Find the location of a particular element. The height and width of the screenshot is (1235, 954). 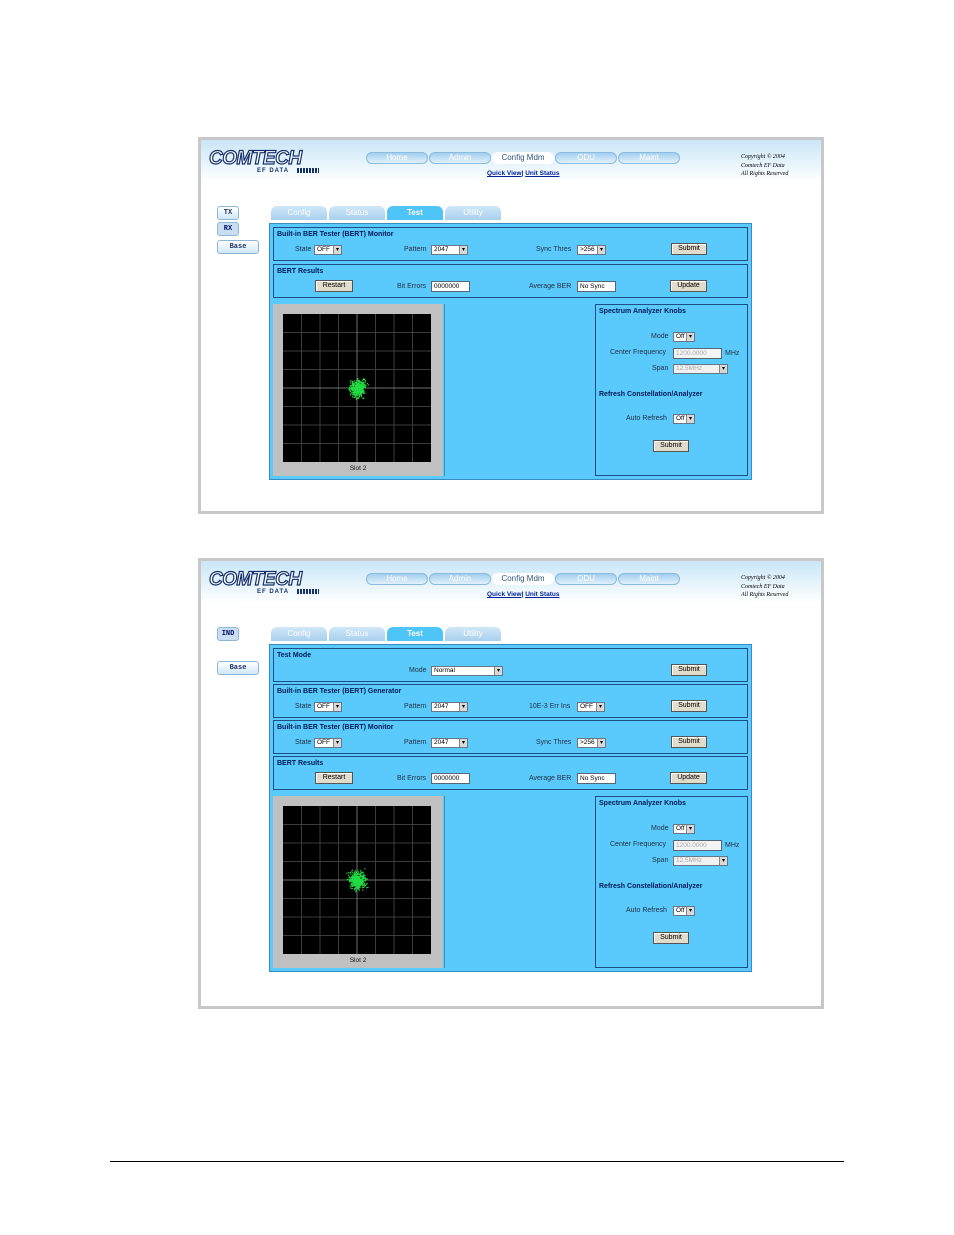

side-tx-button: TX is located at coordinates (228, 213).